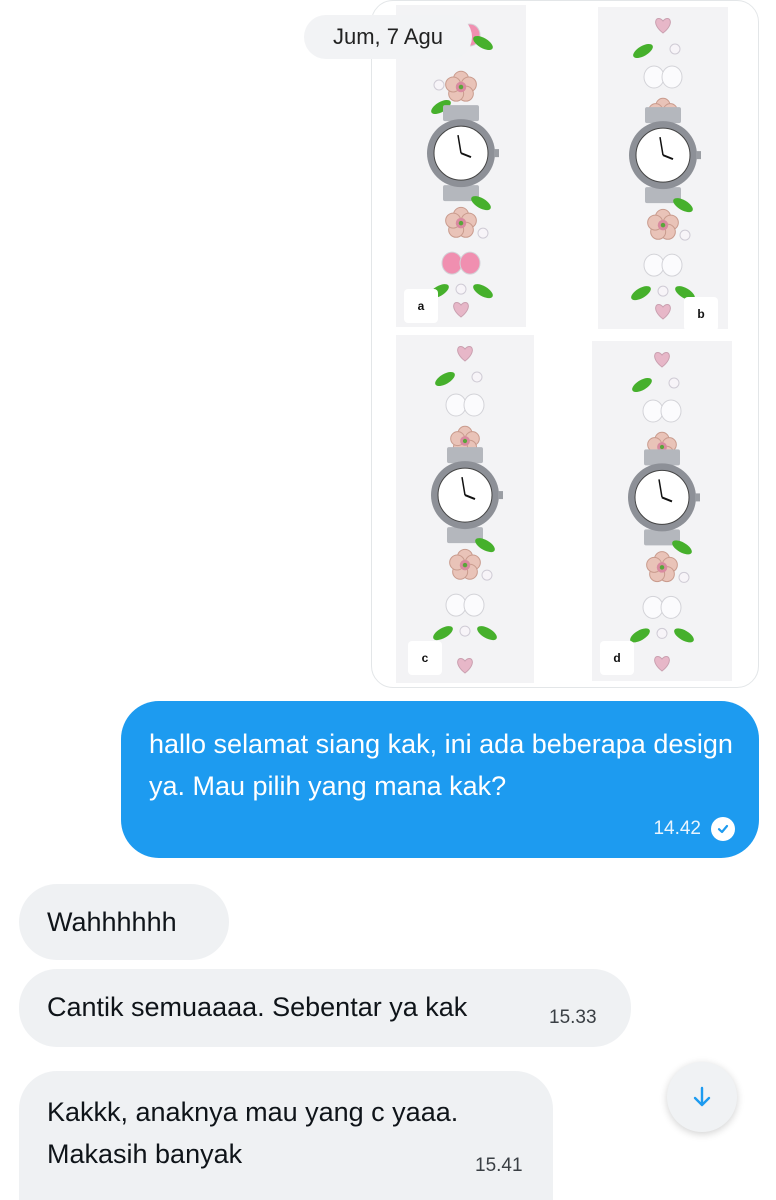  I want to click on scroll-to-bottom-button, so click(702, 1097).